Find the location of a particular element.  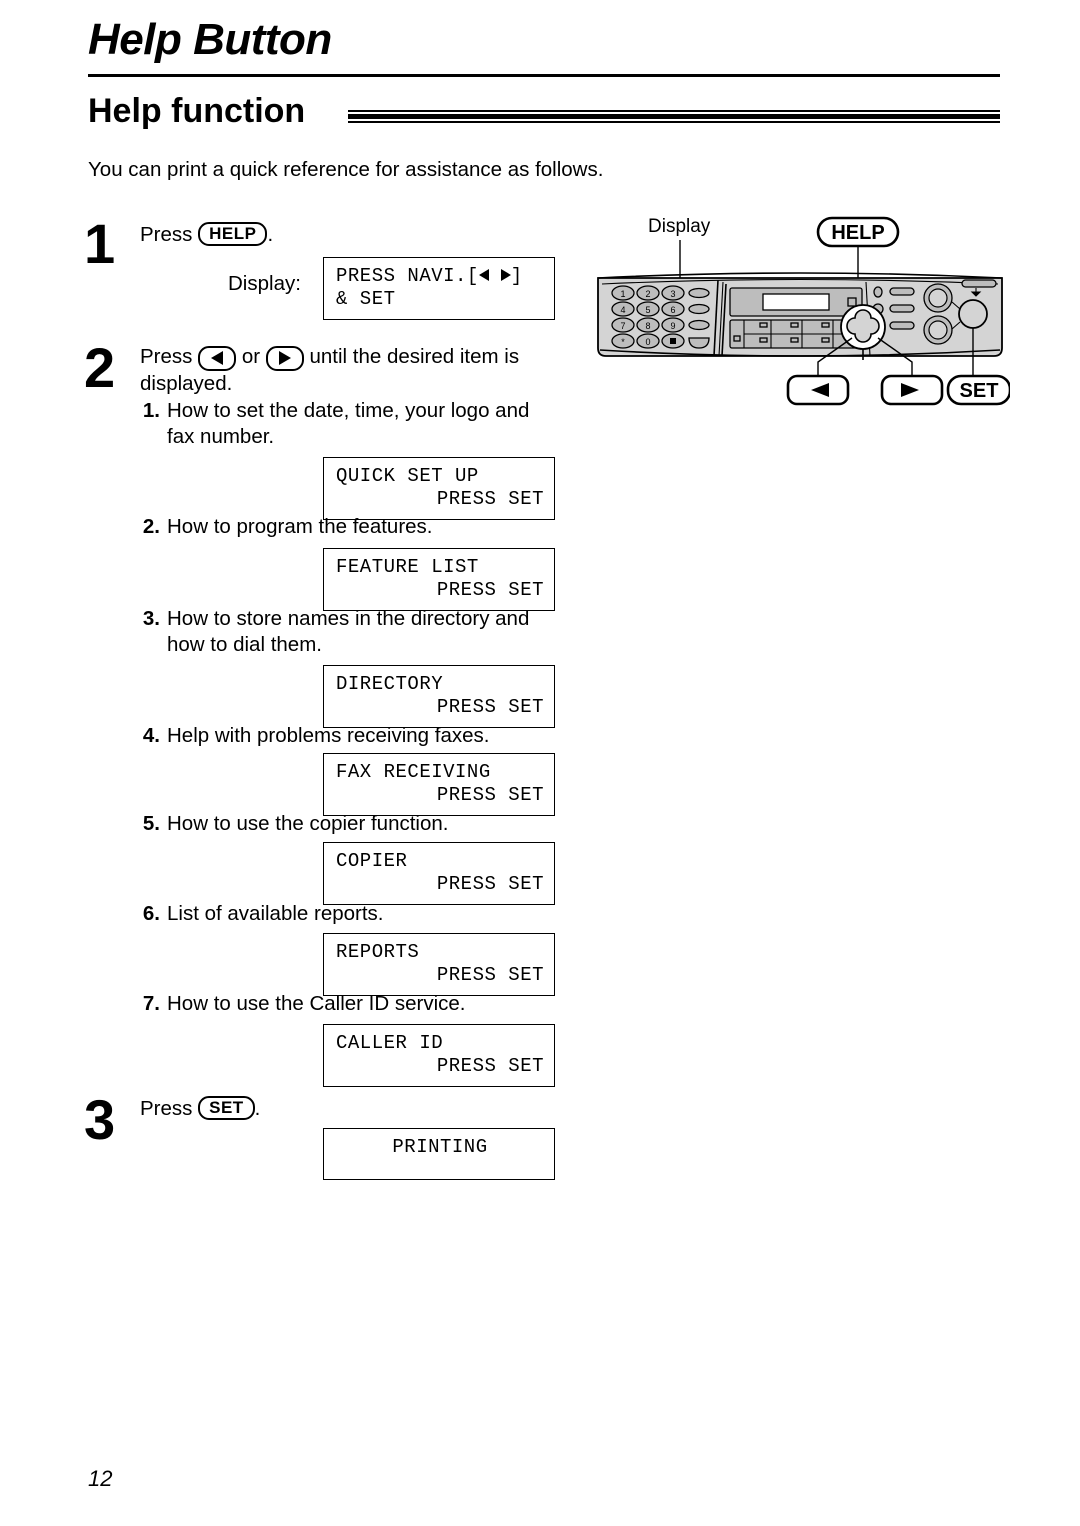

right-function-keys is located at coordinates (902, 308).